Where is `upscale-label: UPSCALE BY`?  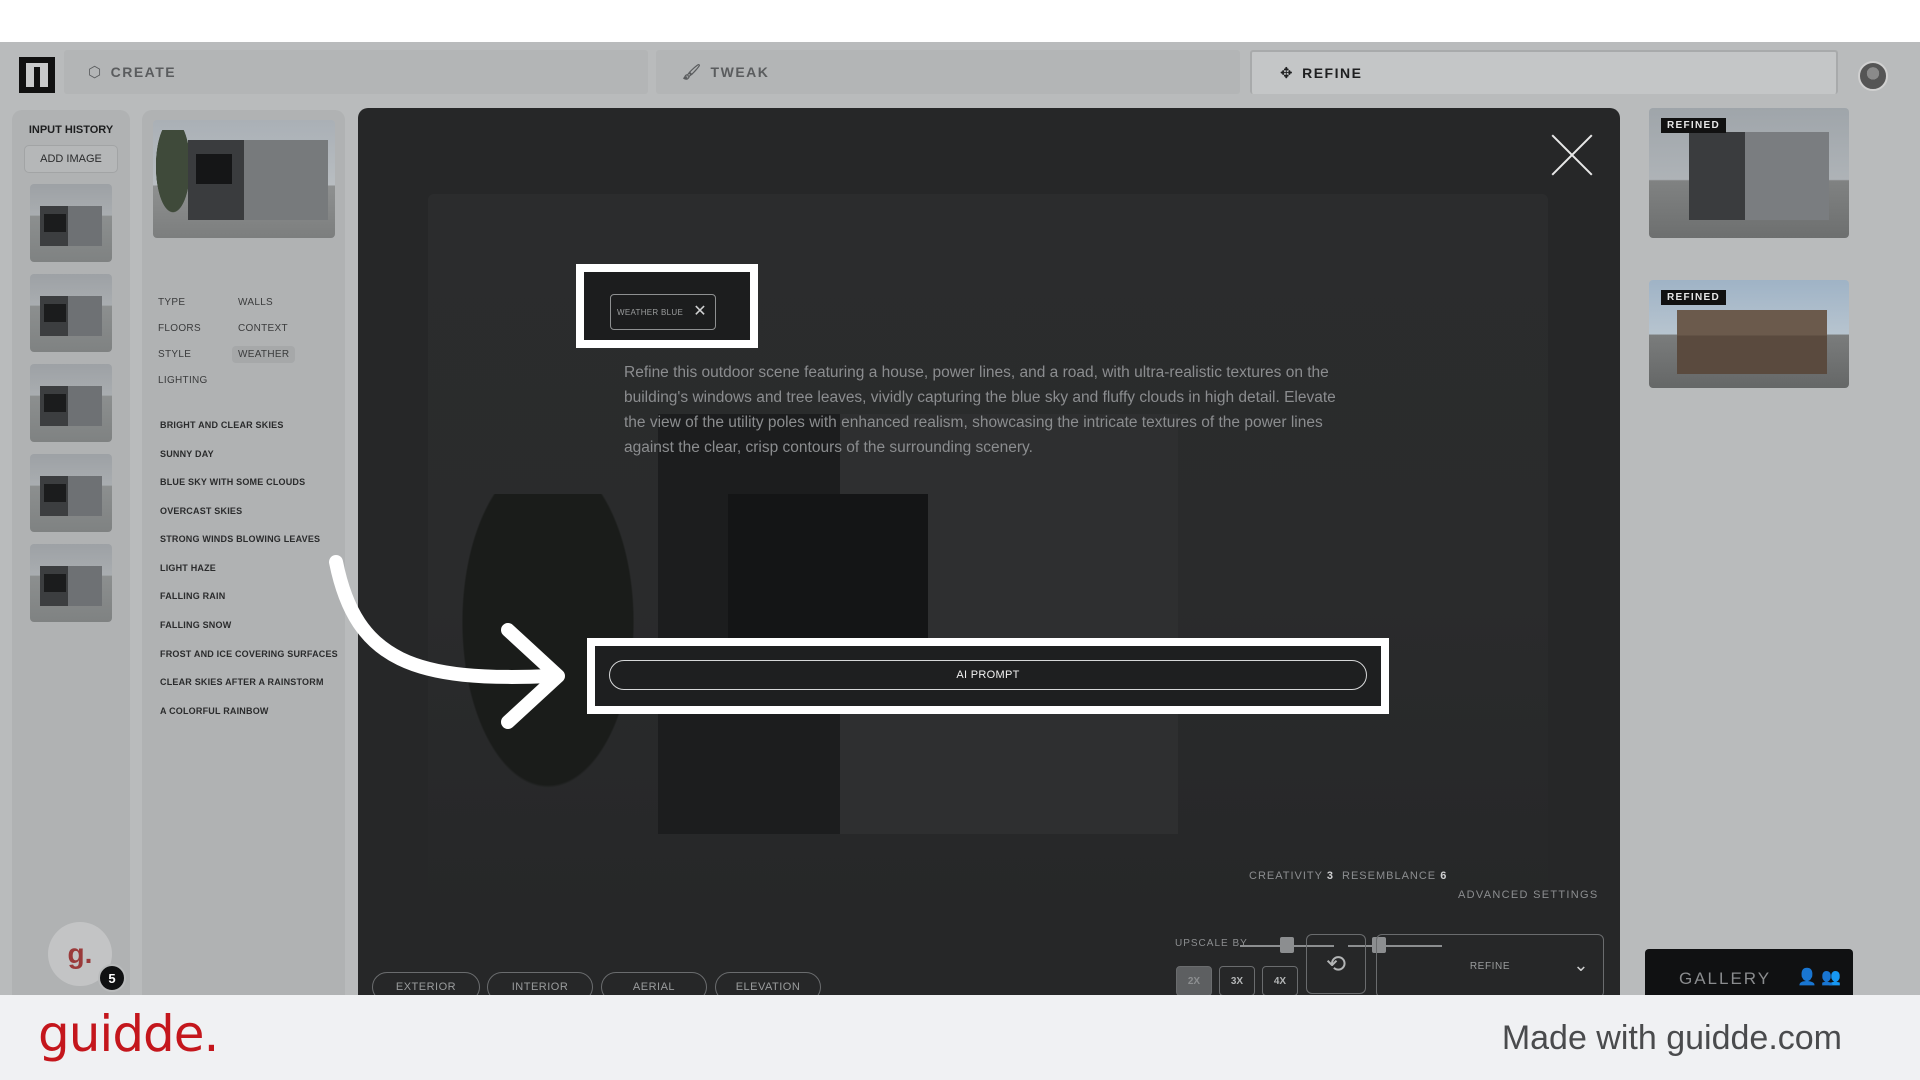
upscale-label: UPSCALE BY is located at coordinates (1211, 943).